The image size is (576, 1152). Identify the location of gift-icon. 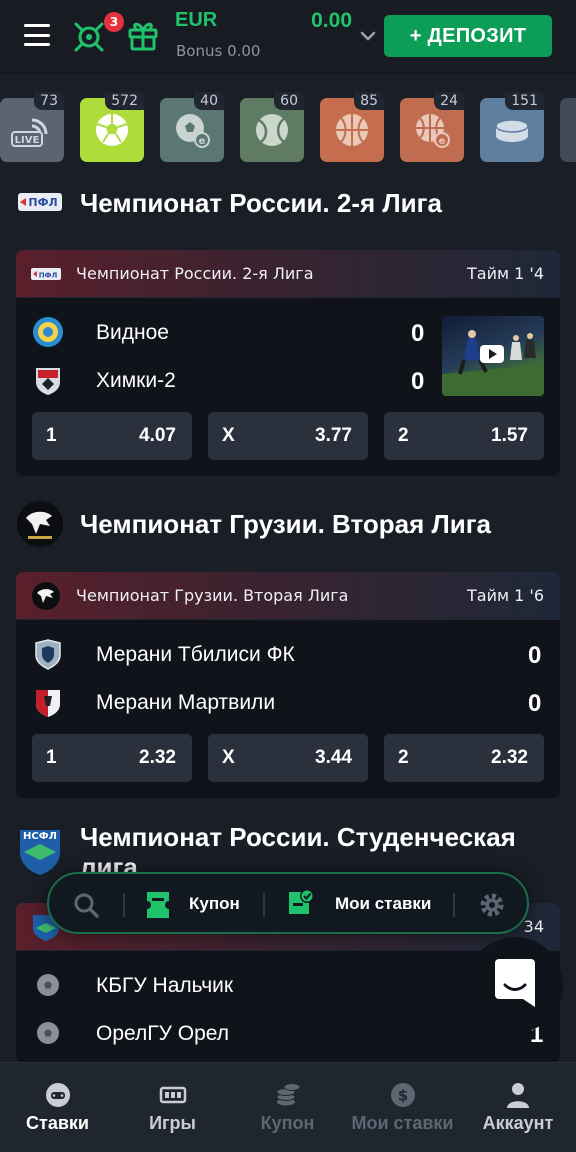
(143, 35).